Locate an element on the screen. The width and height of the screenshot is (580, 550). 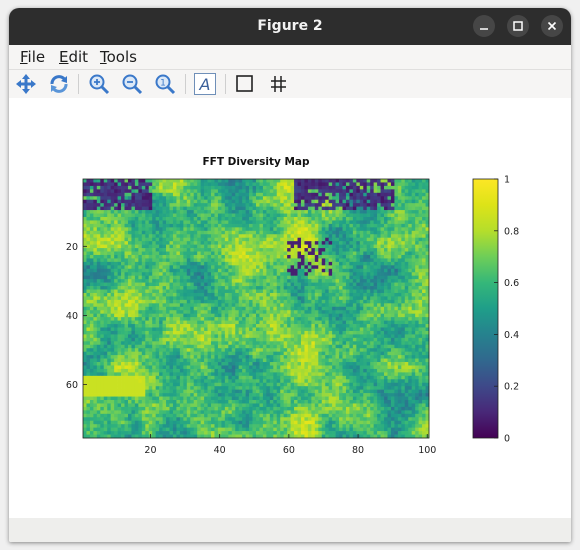
zoom-out-icon is located at coordinates (132, 84).